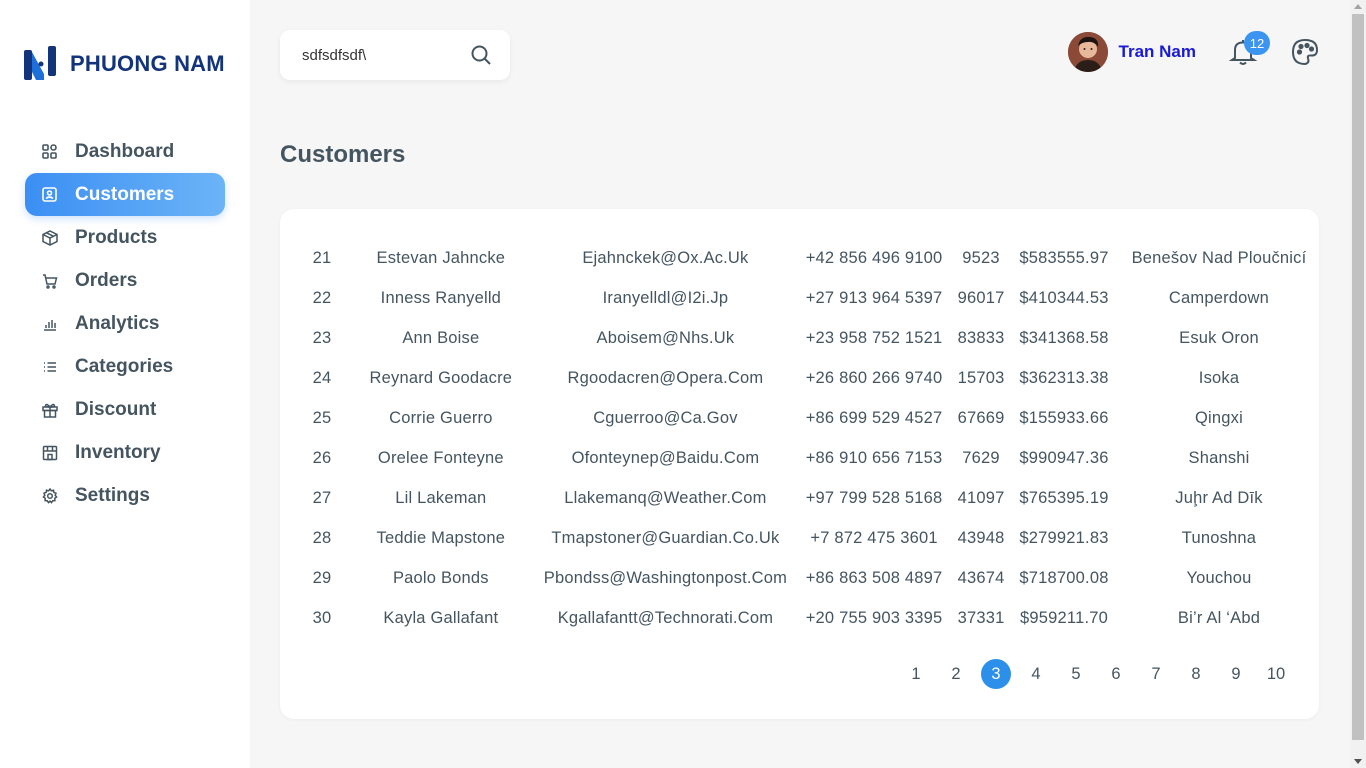 The image size is (1366, 768). What do you see at coordinates (441, 497) in the screenshot?
I see `customer-name: Lil Lakeman` at bounding box center [441, 497].